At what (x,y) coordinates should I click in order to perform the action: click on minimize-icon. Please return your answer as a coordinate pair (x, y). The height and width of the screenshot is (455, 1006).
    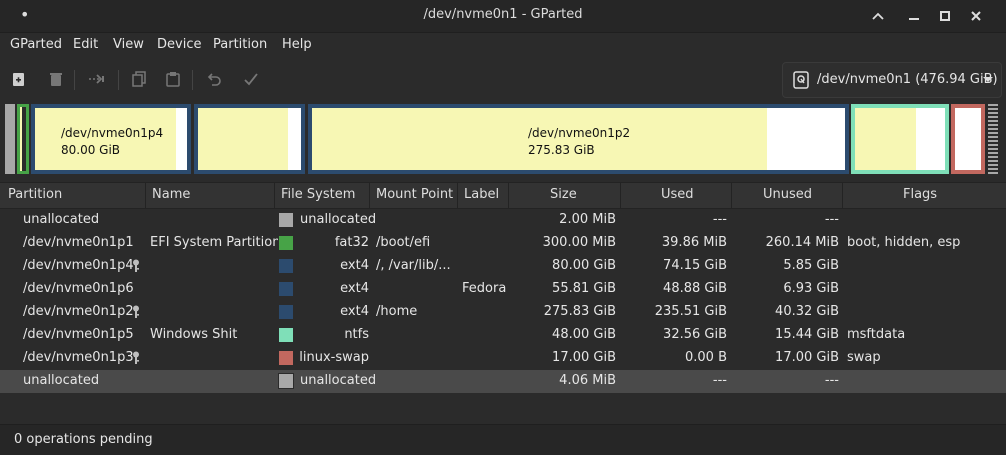
    Looking at the image, I should click on (914, 16).